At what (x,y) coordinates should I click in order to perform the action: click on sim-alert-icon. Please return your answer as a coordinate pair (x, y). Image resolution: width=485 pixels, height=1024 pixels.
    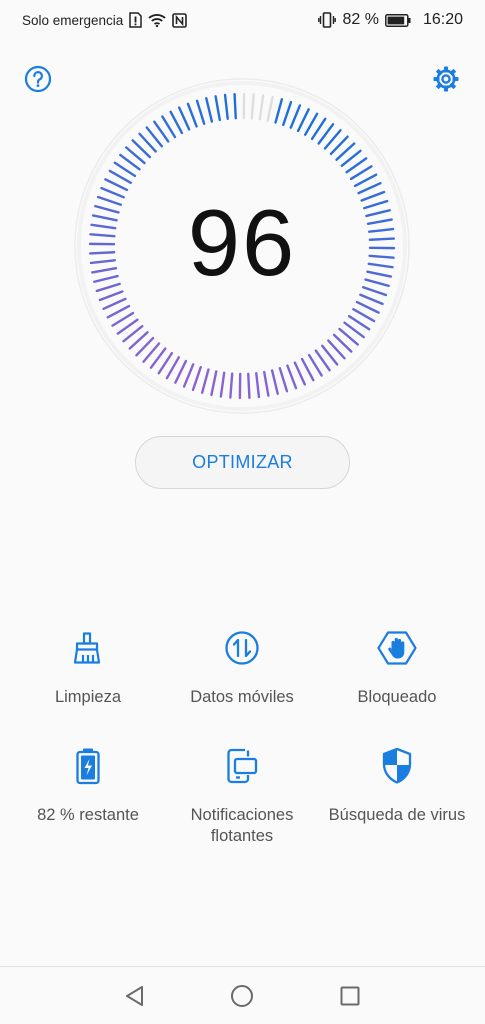
    Looking at the image, I should click on (136, 20).